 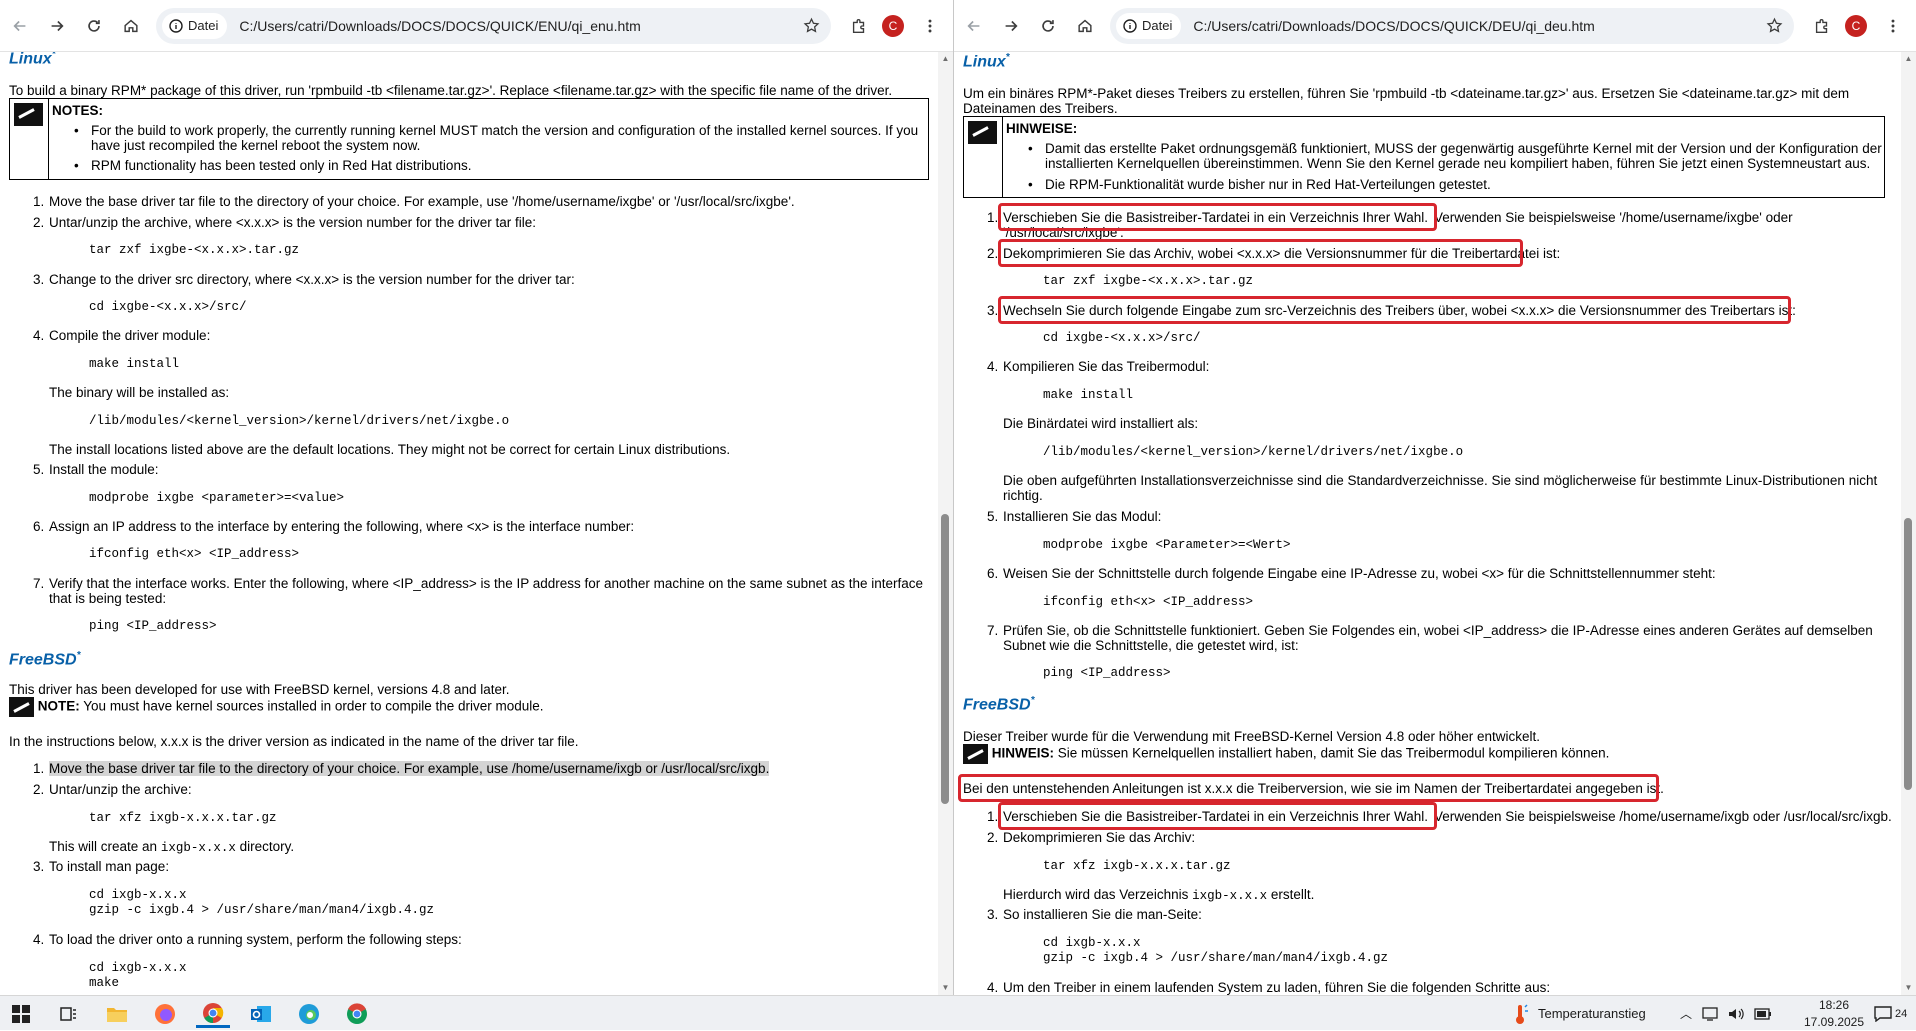 What do you see at coordinates (1686, 1013) in the screenshot?
I see `tray-chevron-up-icon: ︿` at bounding box center [1686, 1013].